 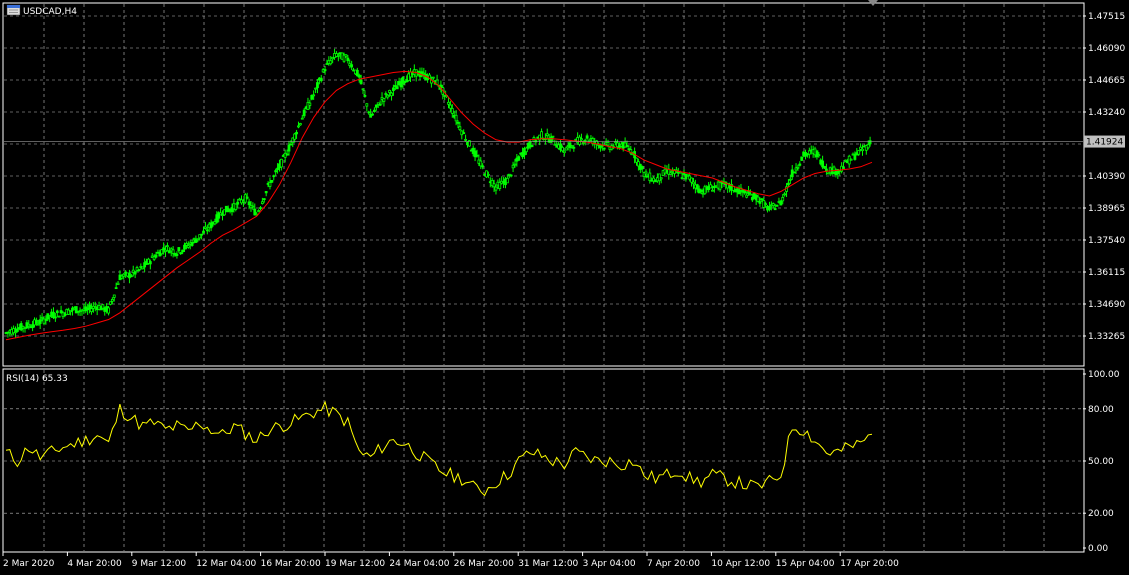 I want to click on time-tick-label: 24 Mar 04:00, so click(x=419, y=564).